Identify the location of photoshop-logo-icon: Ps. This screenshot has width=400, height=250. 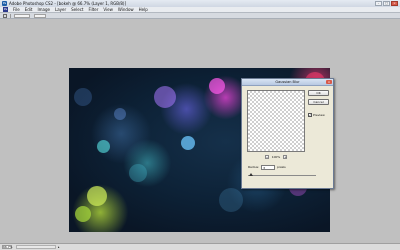
(5, 9).